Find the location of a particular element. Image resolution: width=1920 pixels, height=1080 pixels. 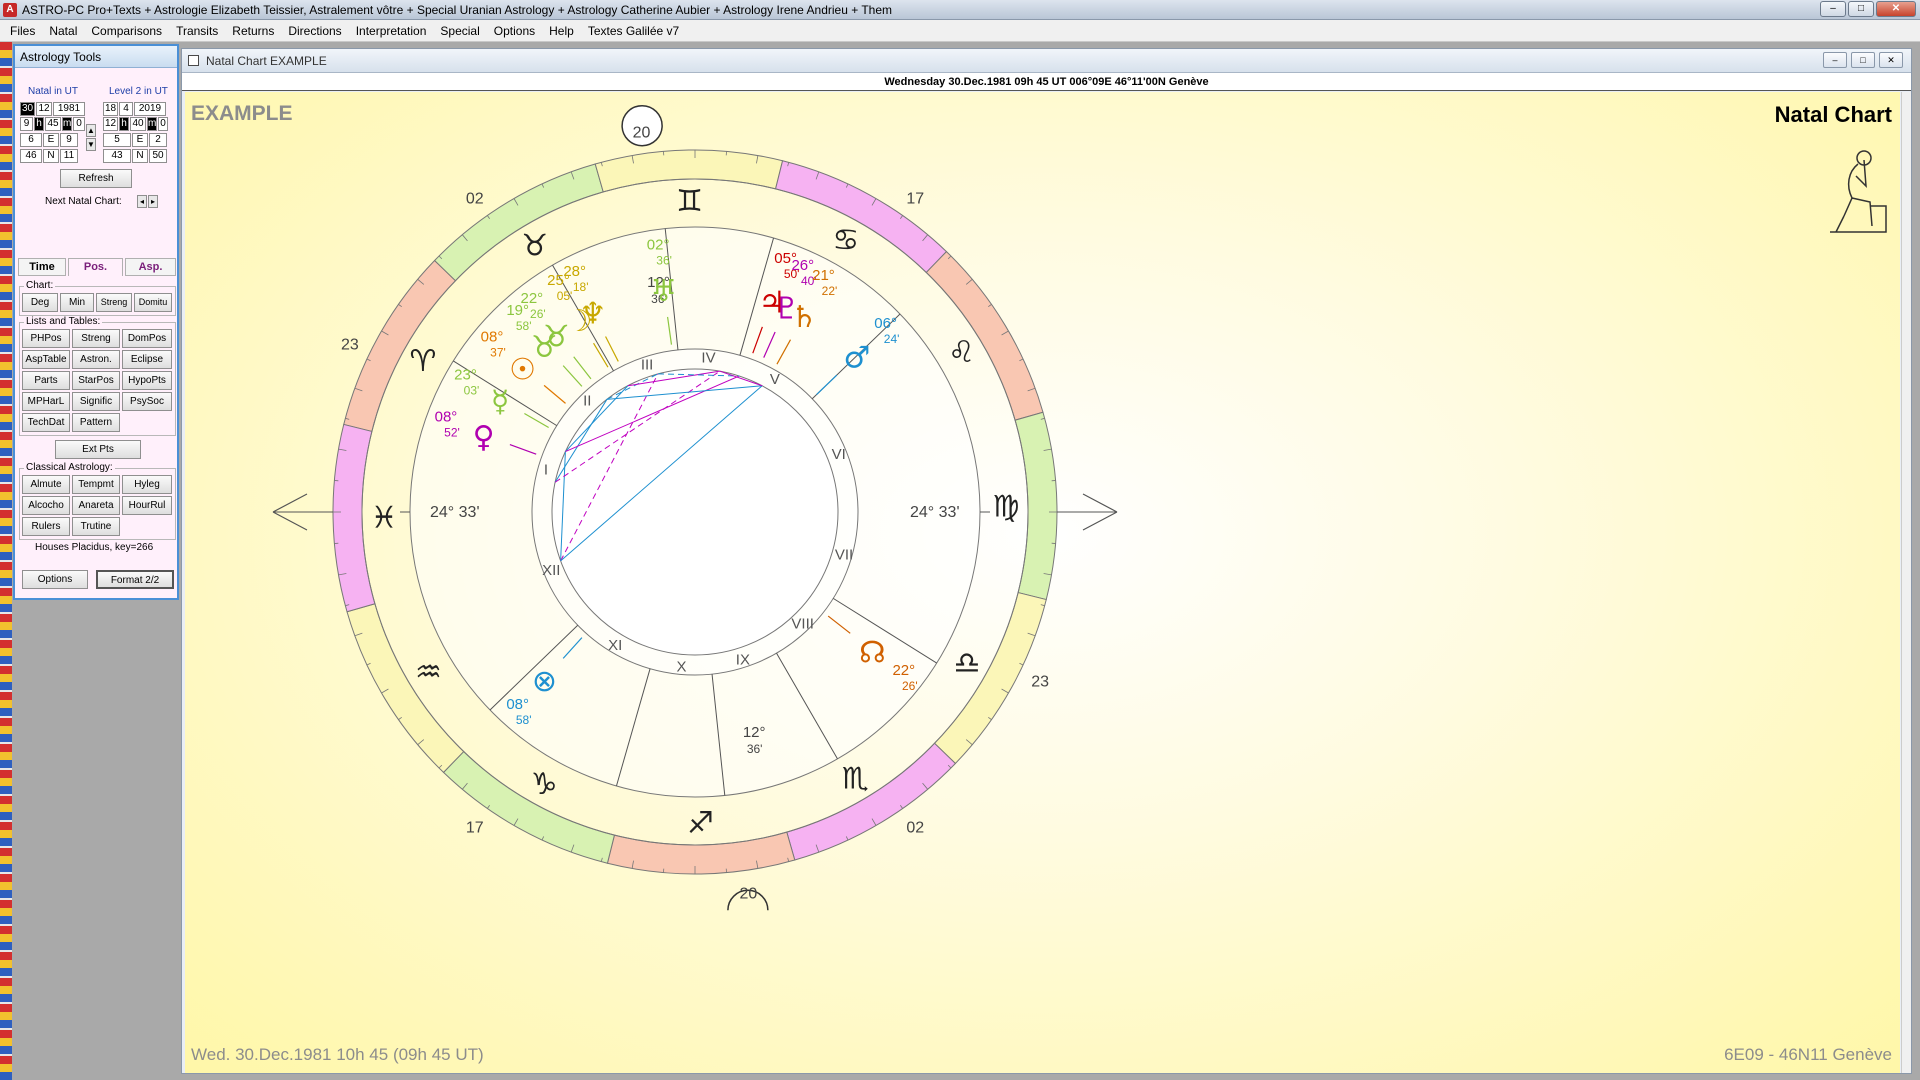

tab-pos: Pos. is located at coordinates (95, 267).